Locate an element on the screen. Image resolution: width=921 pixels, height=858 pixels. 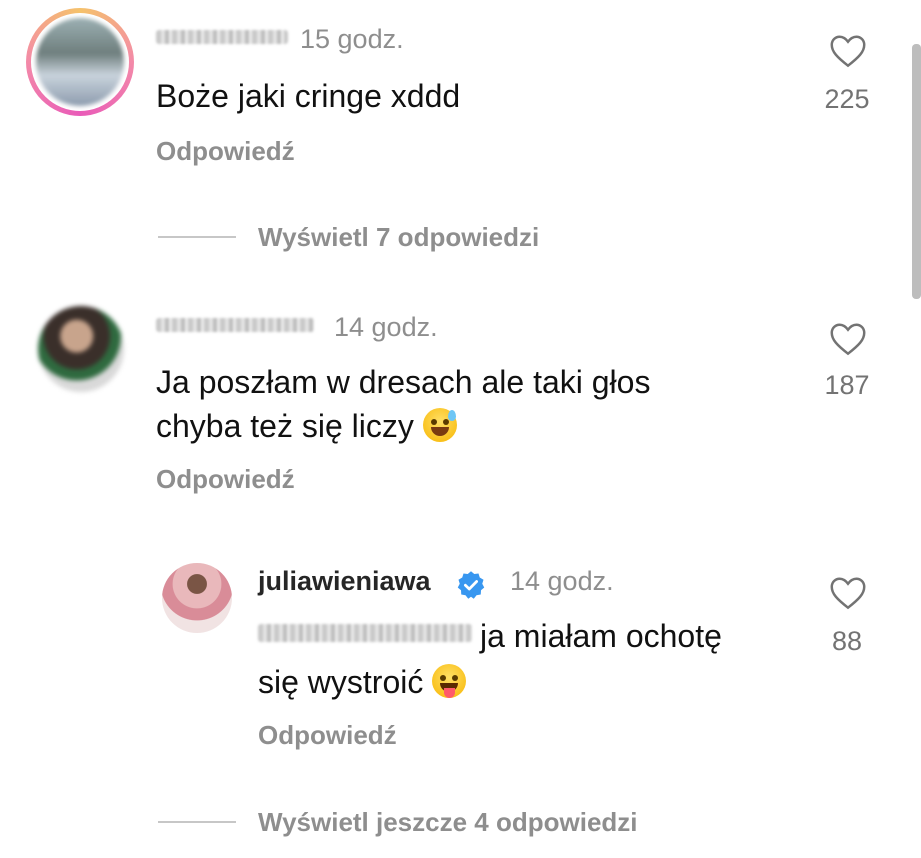
view-more-replies-button: Wyświetl jeszcze 4 odpowiedzi is located at coordinates (448, 822).